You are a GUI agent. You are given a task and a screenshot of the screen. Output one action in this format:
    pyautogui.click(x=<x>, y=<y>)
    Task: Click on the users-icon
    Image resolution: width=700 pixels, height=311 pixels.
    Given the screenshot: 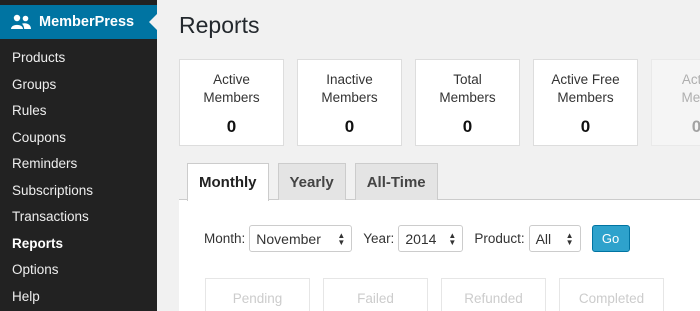 What is the action you would take?
    pyautogui.click(x=21, y=22)
    